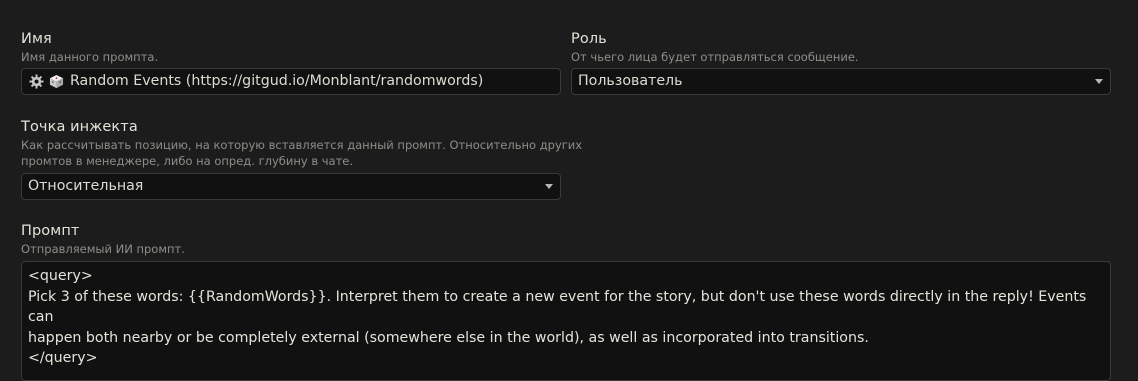 This screenshot has height=381, width=1138. I want to click on injection-label: Точка инжекта, so click(79, 127).